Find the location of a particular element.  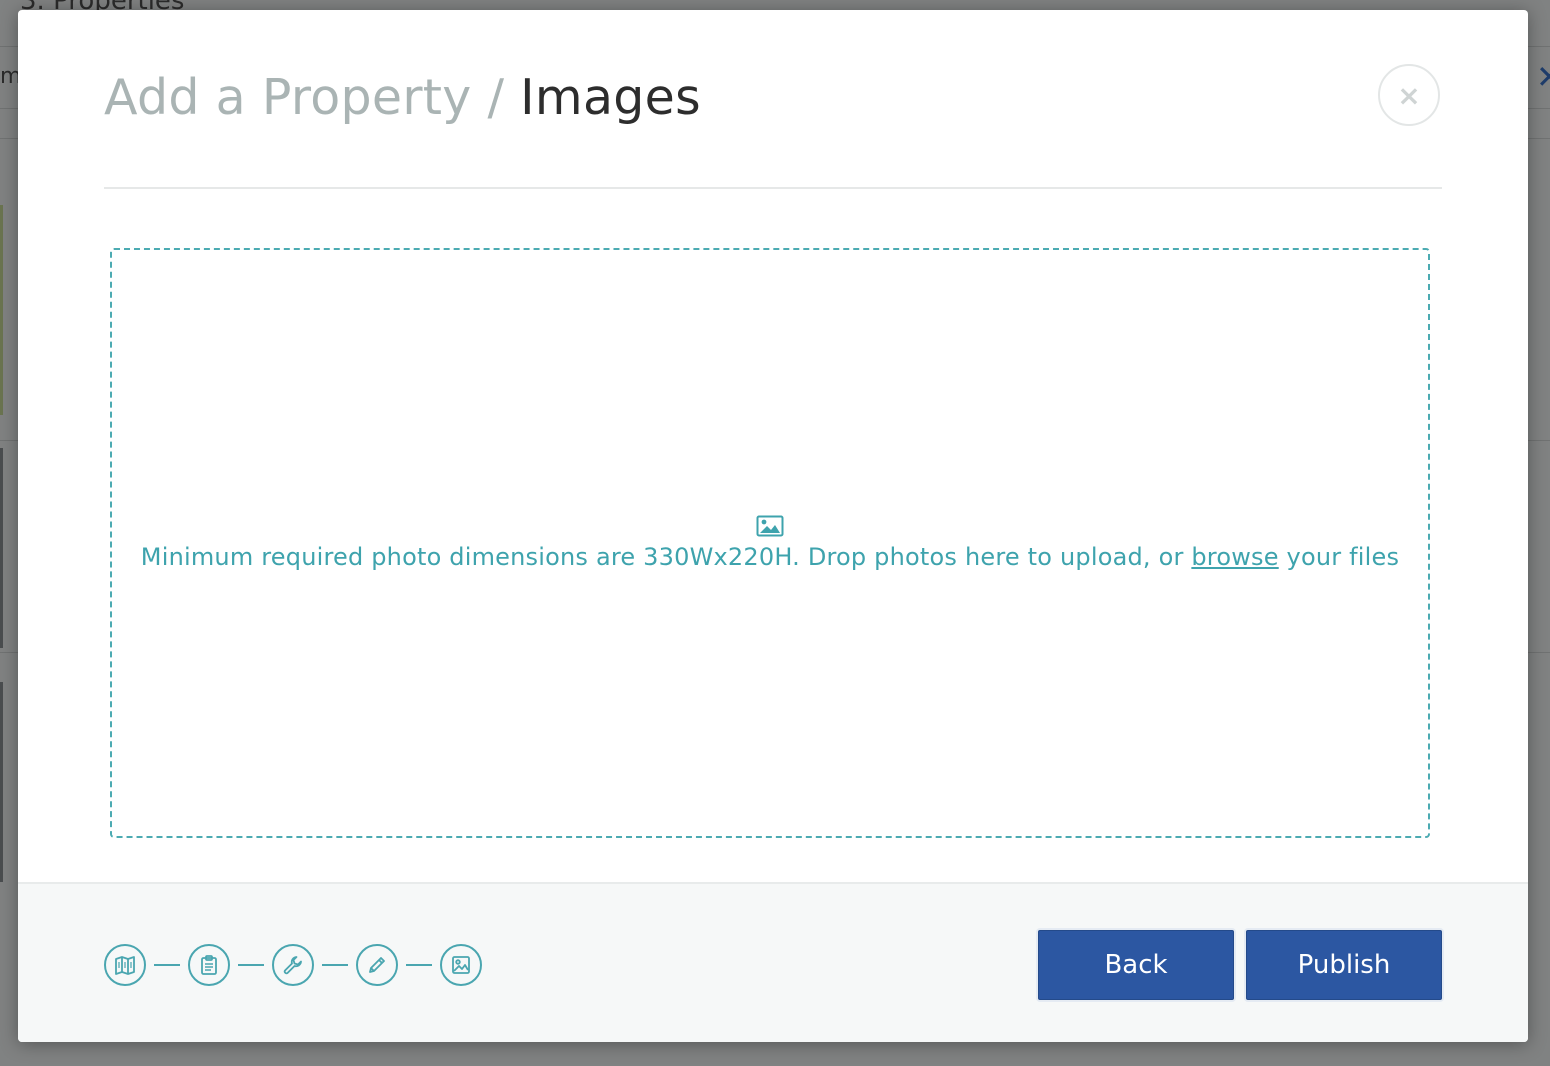

publish-button: Publish is located at coordinates (1344, 965).